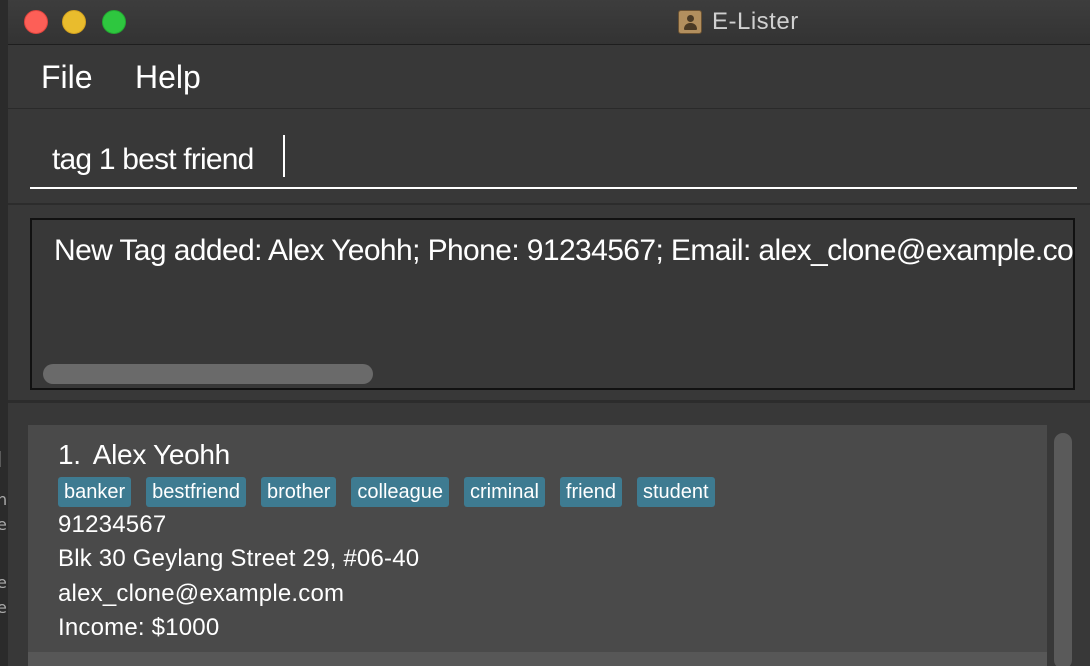  I want to click on person-income: Income: $1000, so click(139, 627).